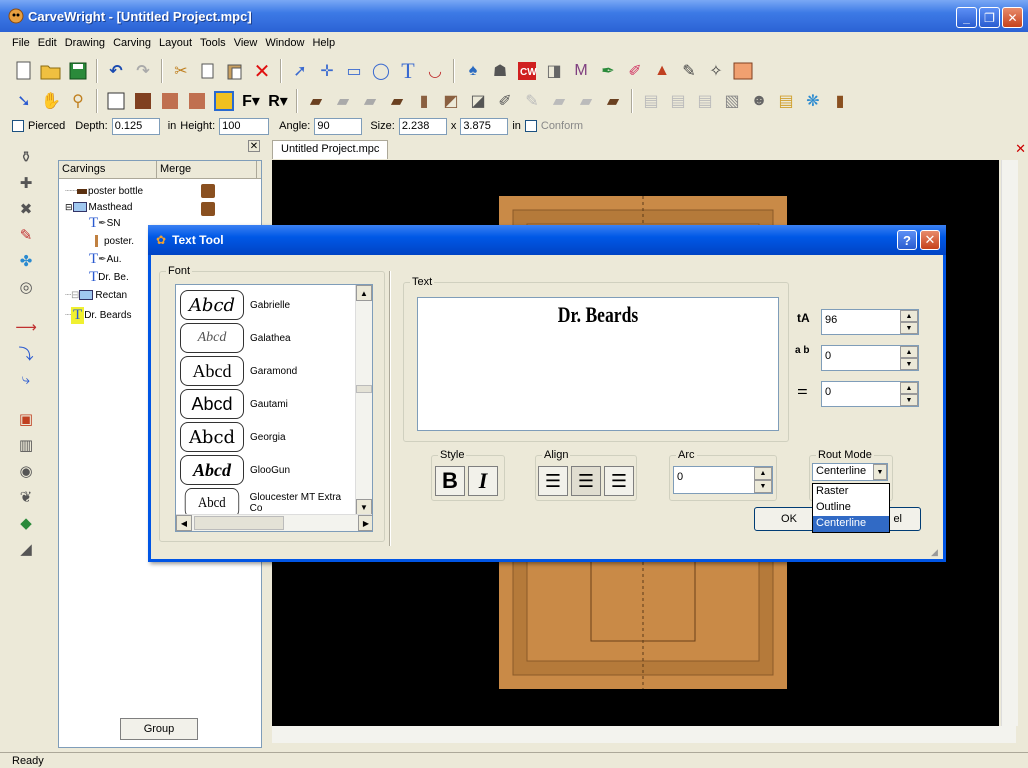 This screenshot has height=768, width=1028. I want to click on align-left-icon: ☰, so click(553, 481).